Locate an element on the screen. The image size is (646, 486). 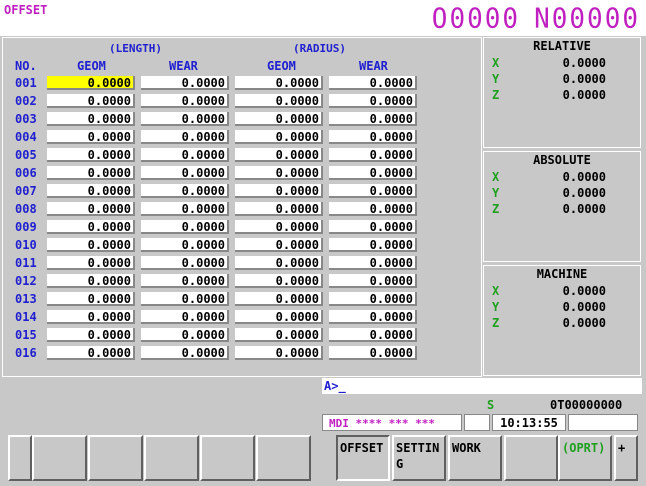
no-header: NO. is located at coordinates (26, 66).